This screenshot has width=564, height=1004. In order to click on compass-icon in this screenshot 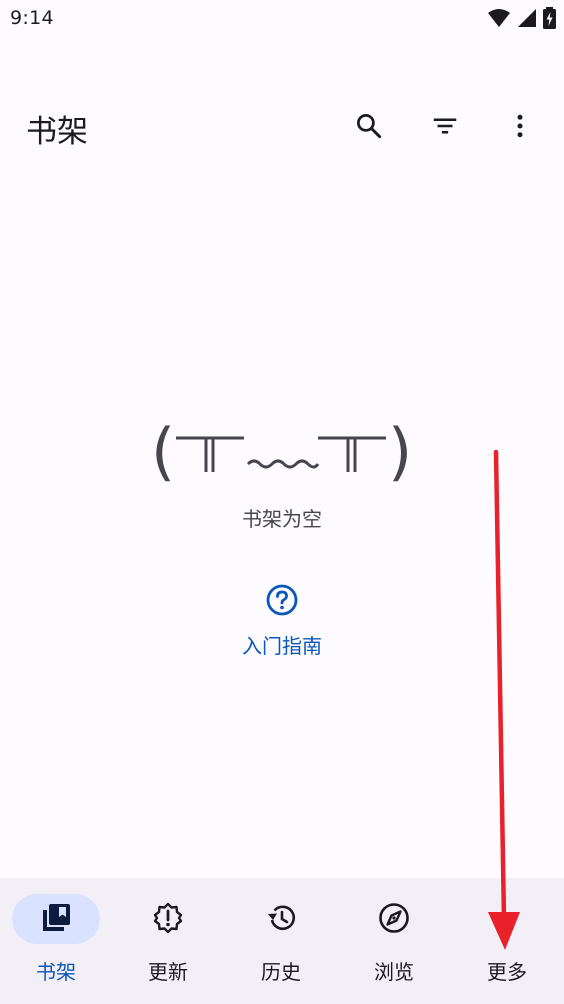, I will do `click(394, 918)`.